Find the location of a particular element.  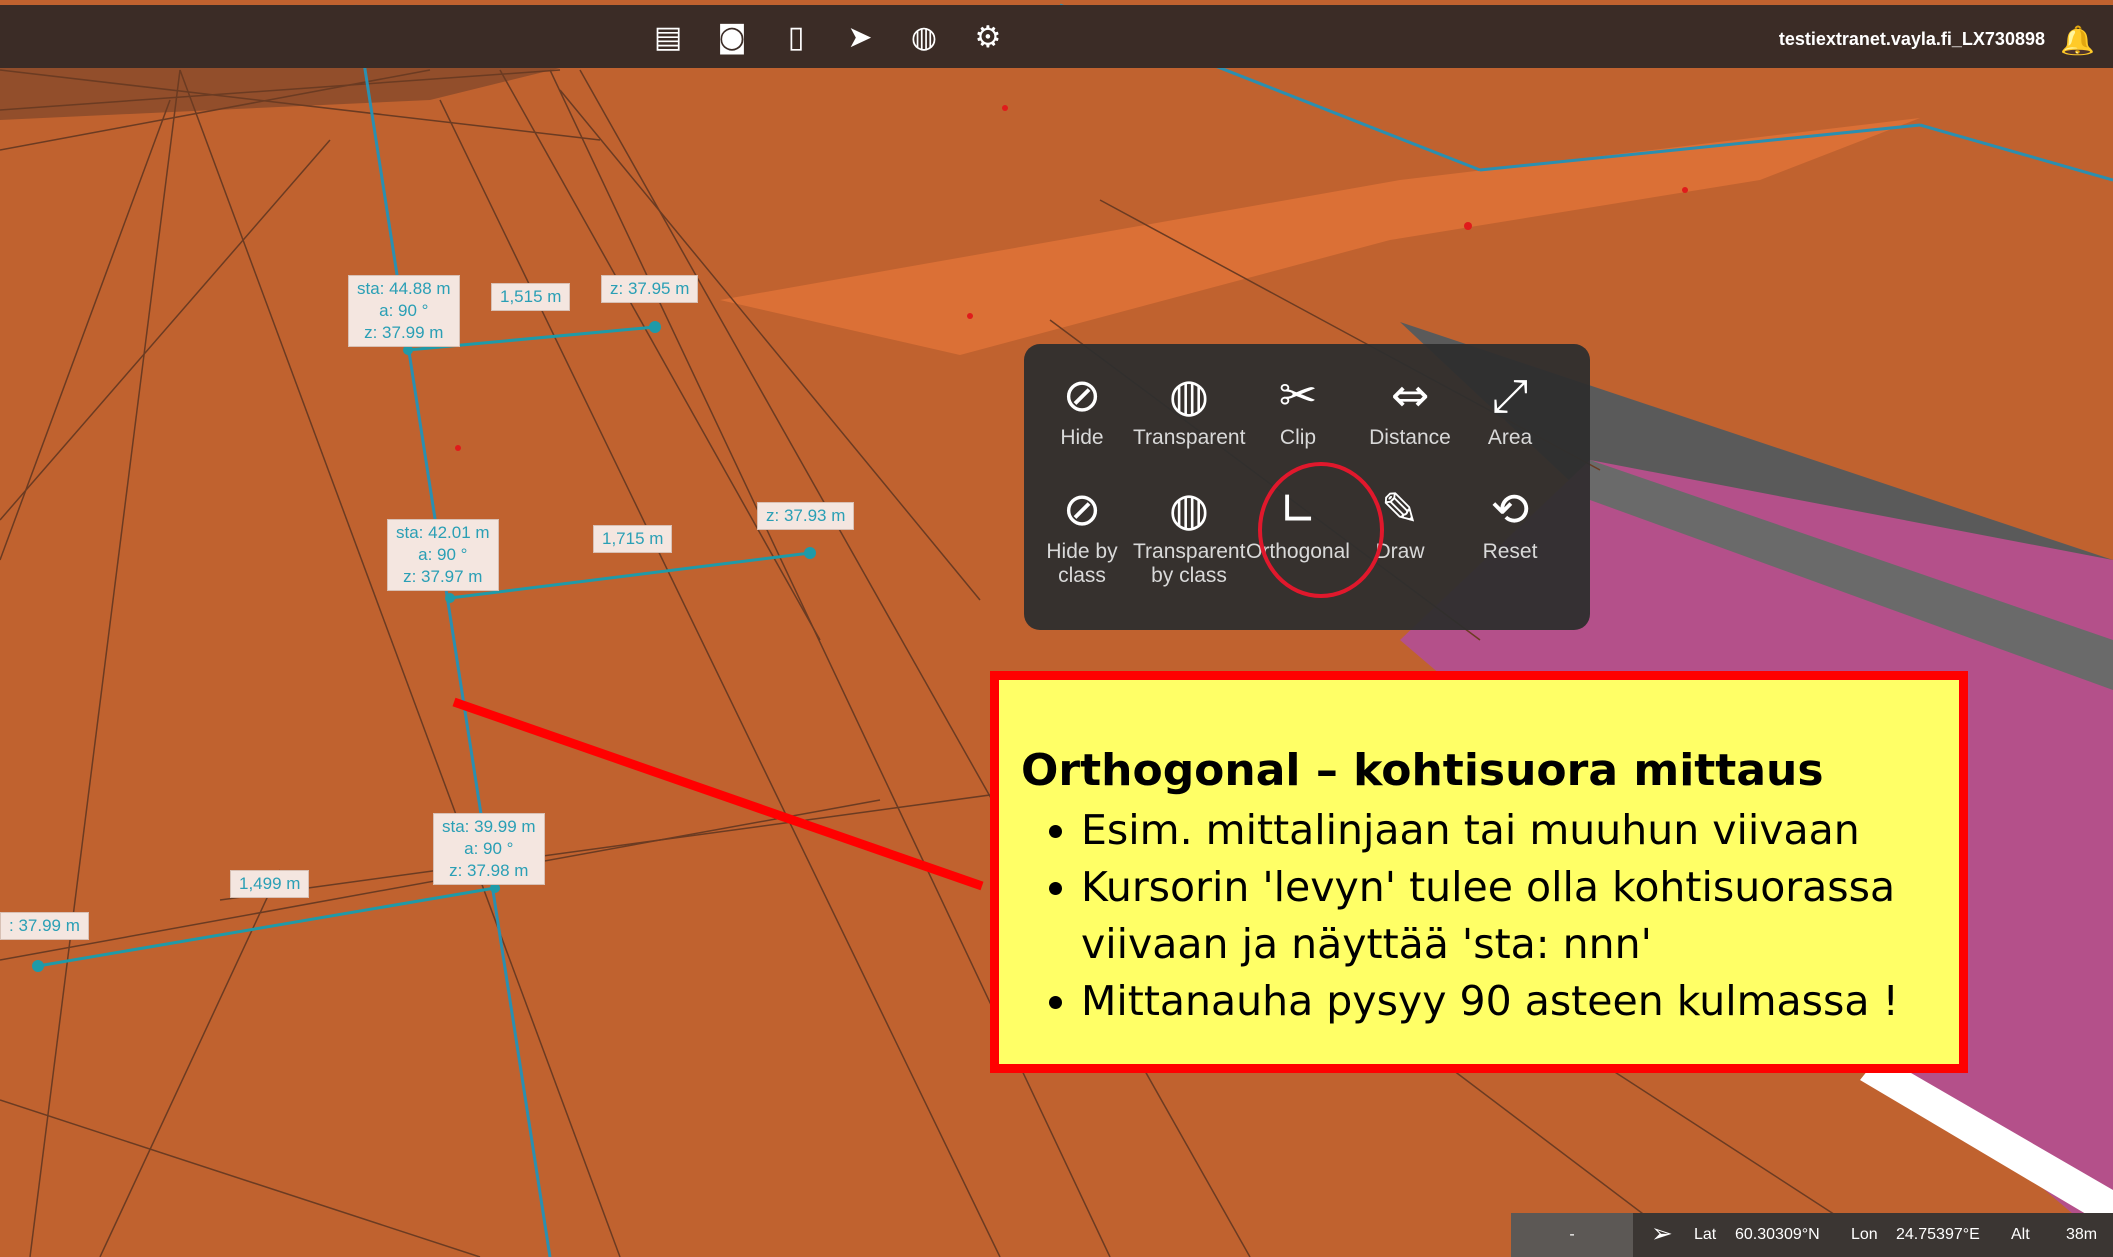

sta-value: sta: 44.88 m is located at coordinates (404, 288).